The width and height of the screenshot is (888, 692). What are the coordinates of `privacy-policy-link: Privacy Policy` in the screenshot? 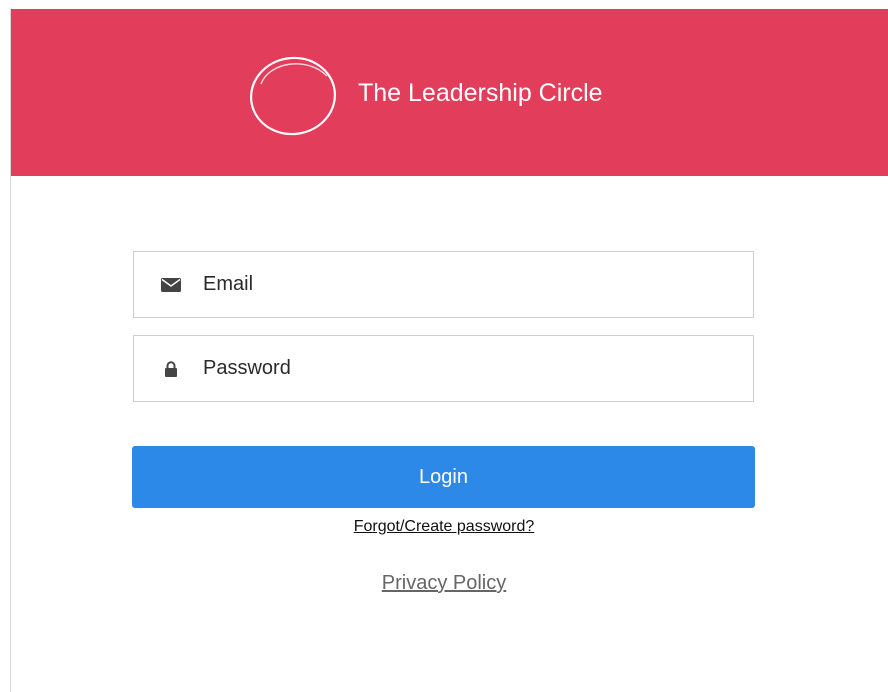 It's located at (444, 583).